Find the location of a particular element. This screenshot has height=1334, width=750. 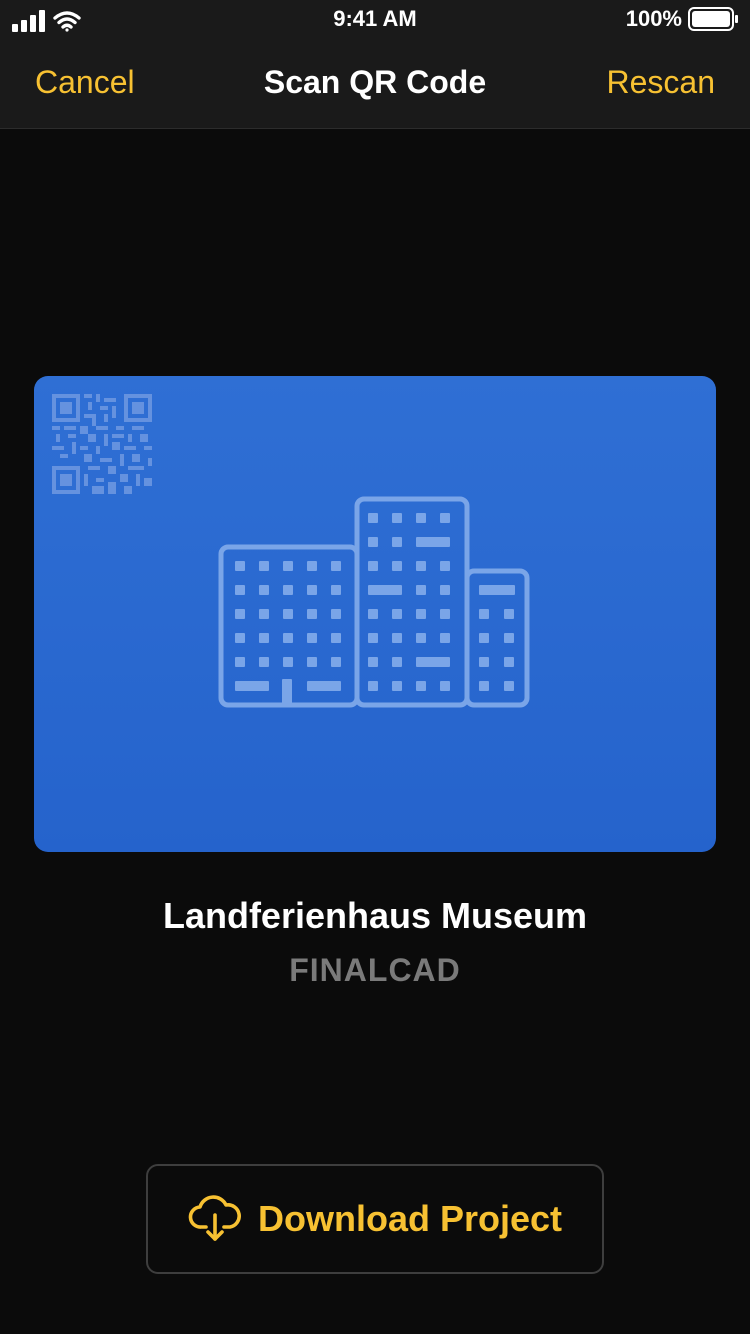

navigation-bar: Cancel Scan QR Code Rescan is located at coordinates (375, 84).